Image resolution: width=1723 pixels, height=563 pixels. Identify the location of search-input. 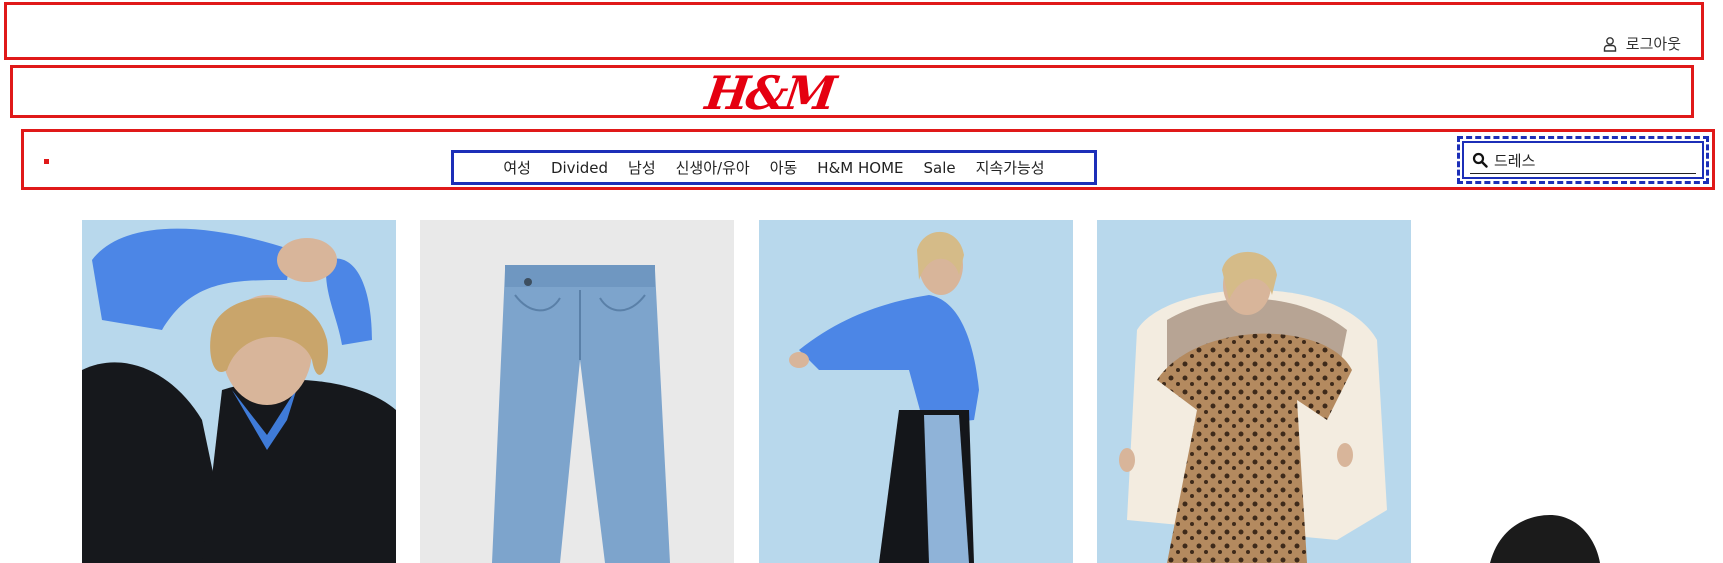
(1589, 160).